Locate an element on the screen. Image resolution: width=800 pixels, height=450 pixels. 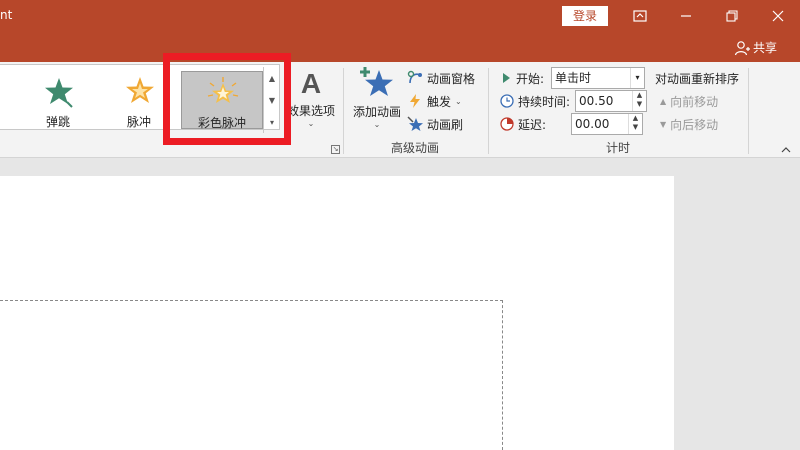
animation-painter-icon is located at coordinates (415, 123).